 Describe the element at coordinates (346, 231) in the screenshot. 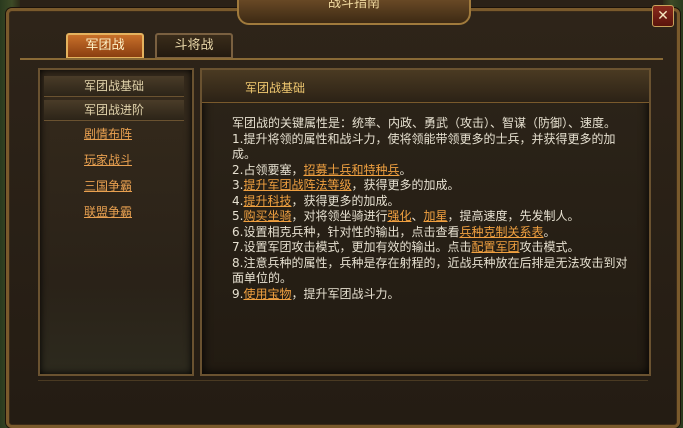

I see `item-text: 6.设置相克兵种，针对性的输出，点击查看` at that location.